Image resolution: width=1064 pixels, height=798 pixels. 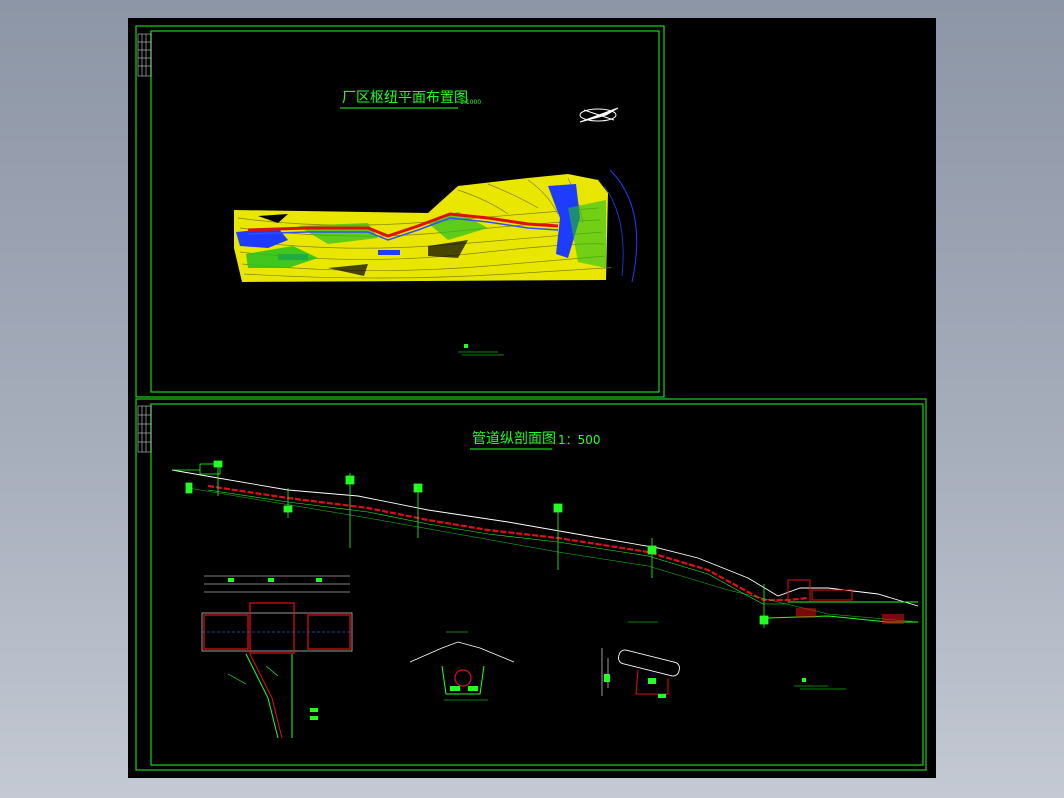 I want to click on plan-scale: 1:1000, so click(x=470, y=102).